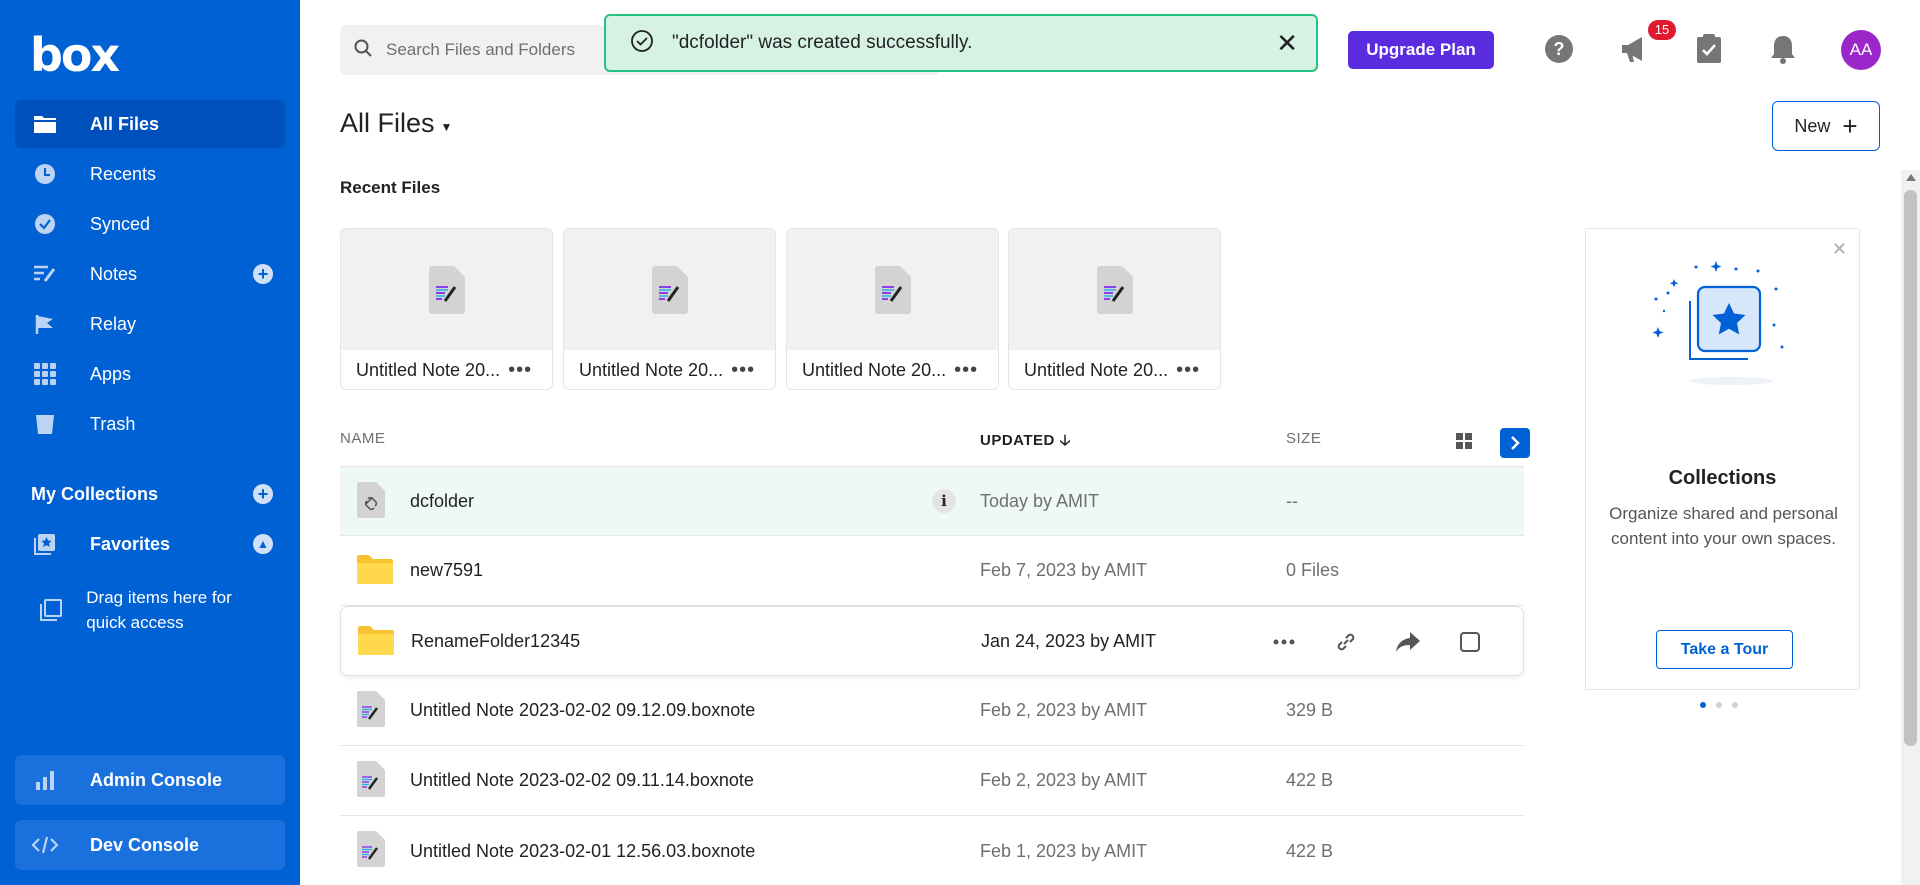 The width and height of the screenshot is (1920, 885). I want to click on sidebar-item-label: Relay, so click(113, 323).